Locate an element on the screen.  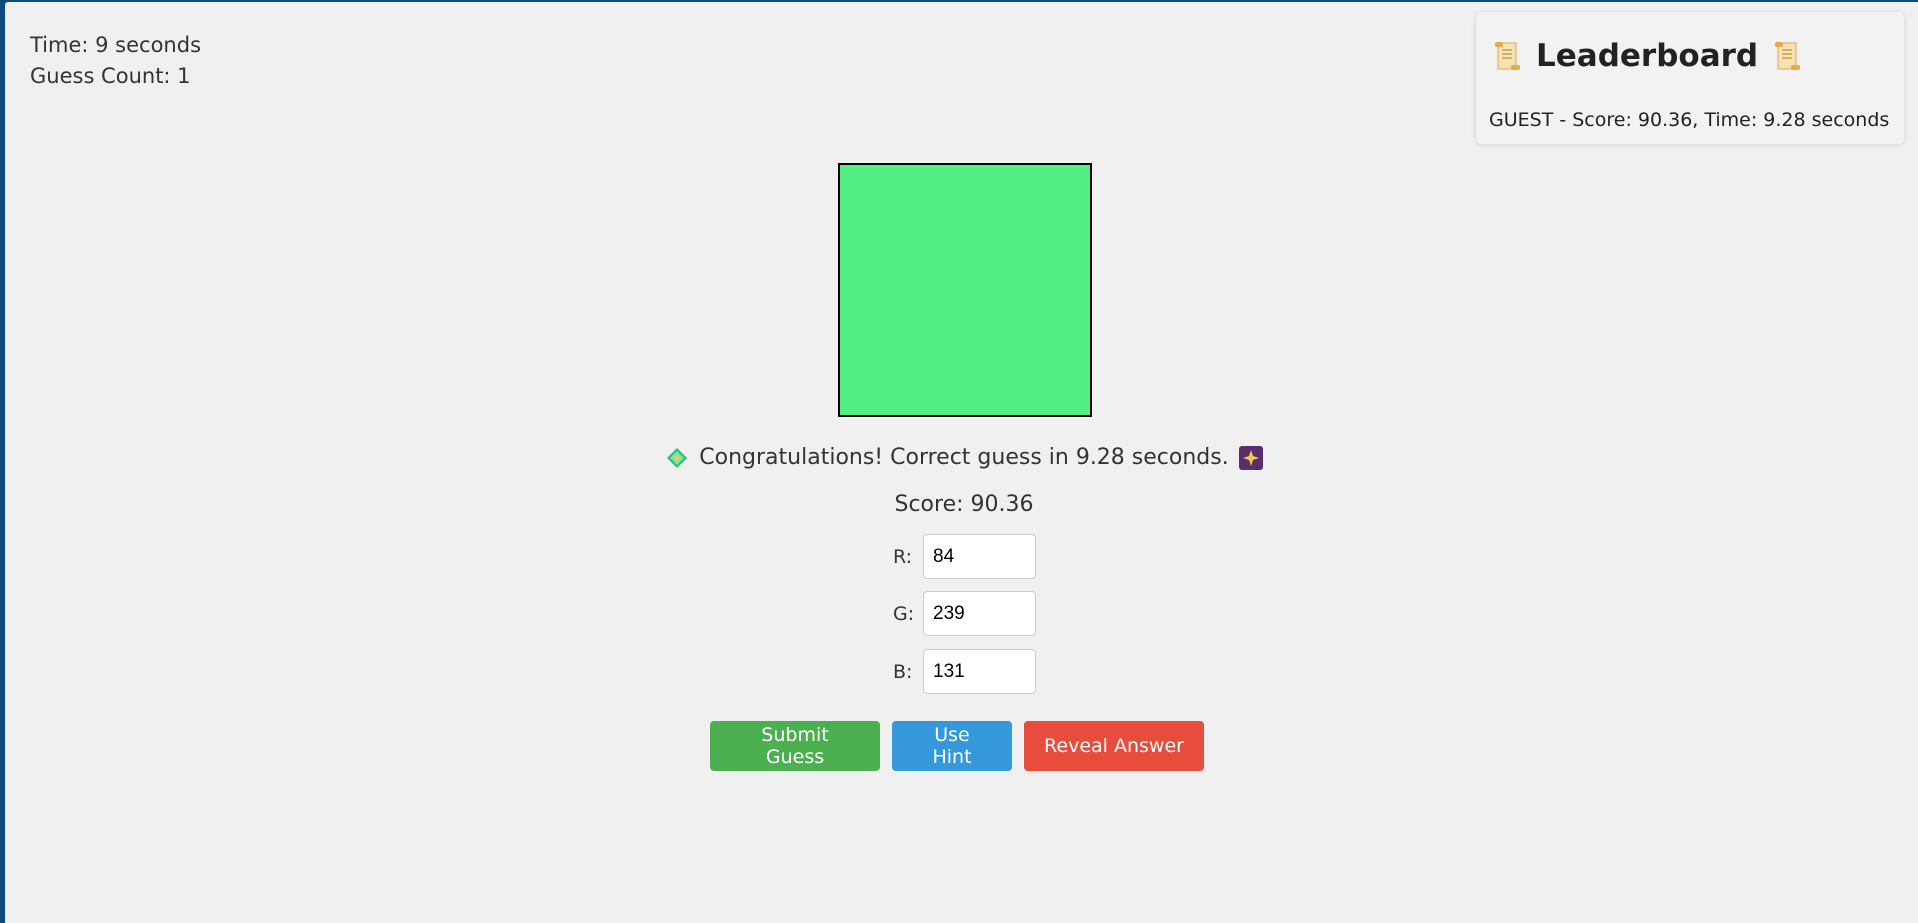
score-text: Score: 90.36 is located at coordinates (964, 504).